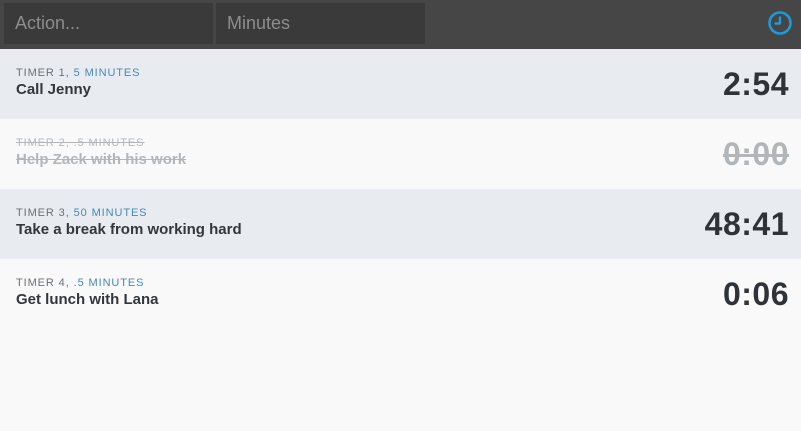  I want to click on timer-title: Take a break from working hard, so click(129, 229).